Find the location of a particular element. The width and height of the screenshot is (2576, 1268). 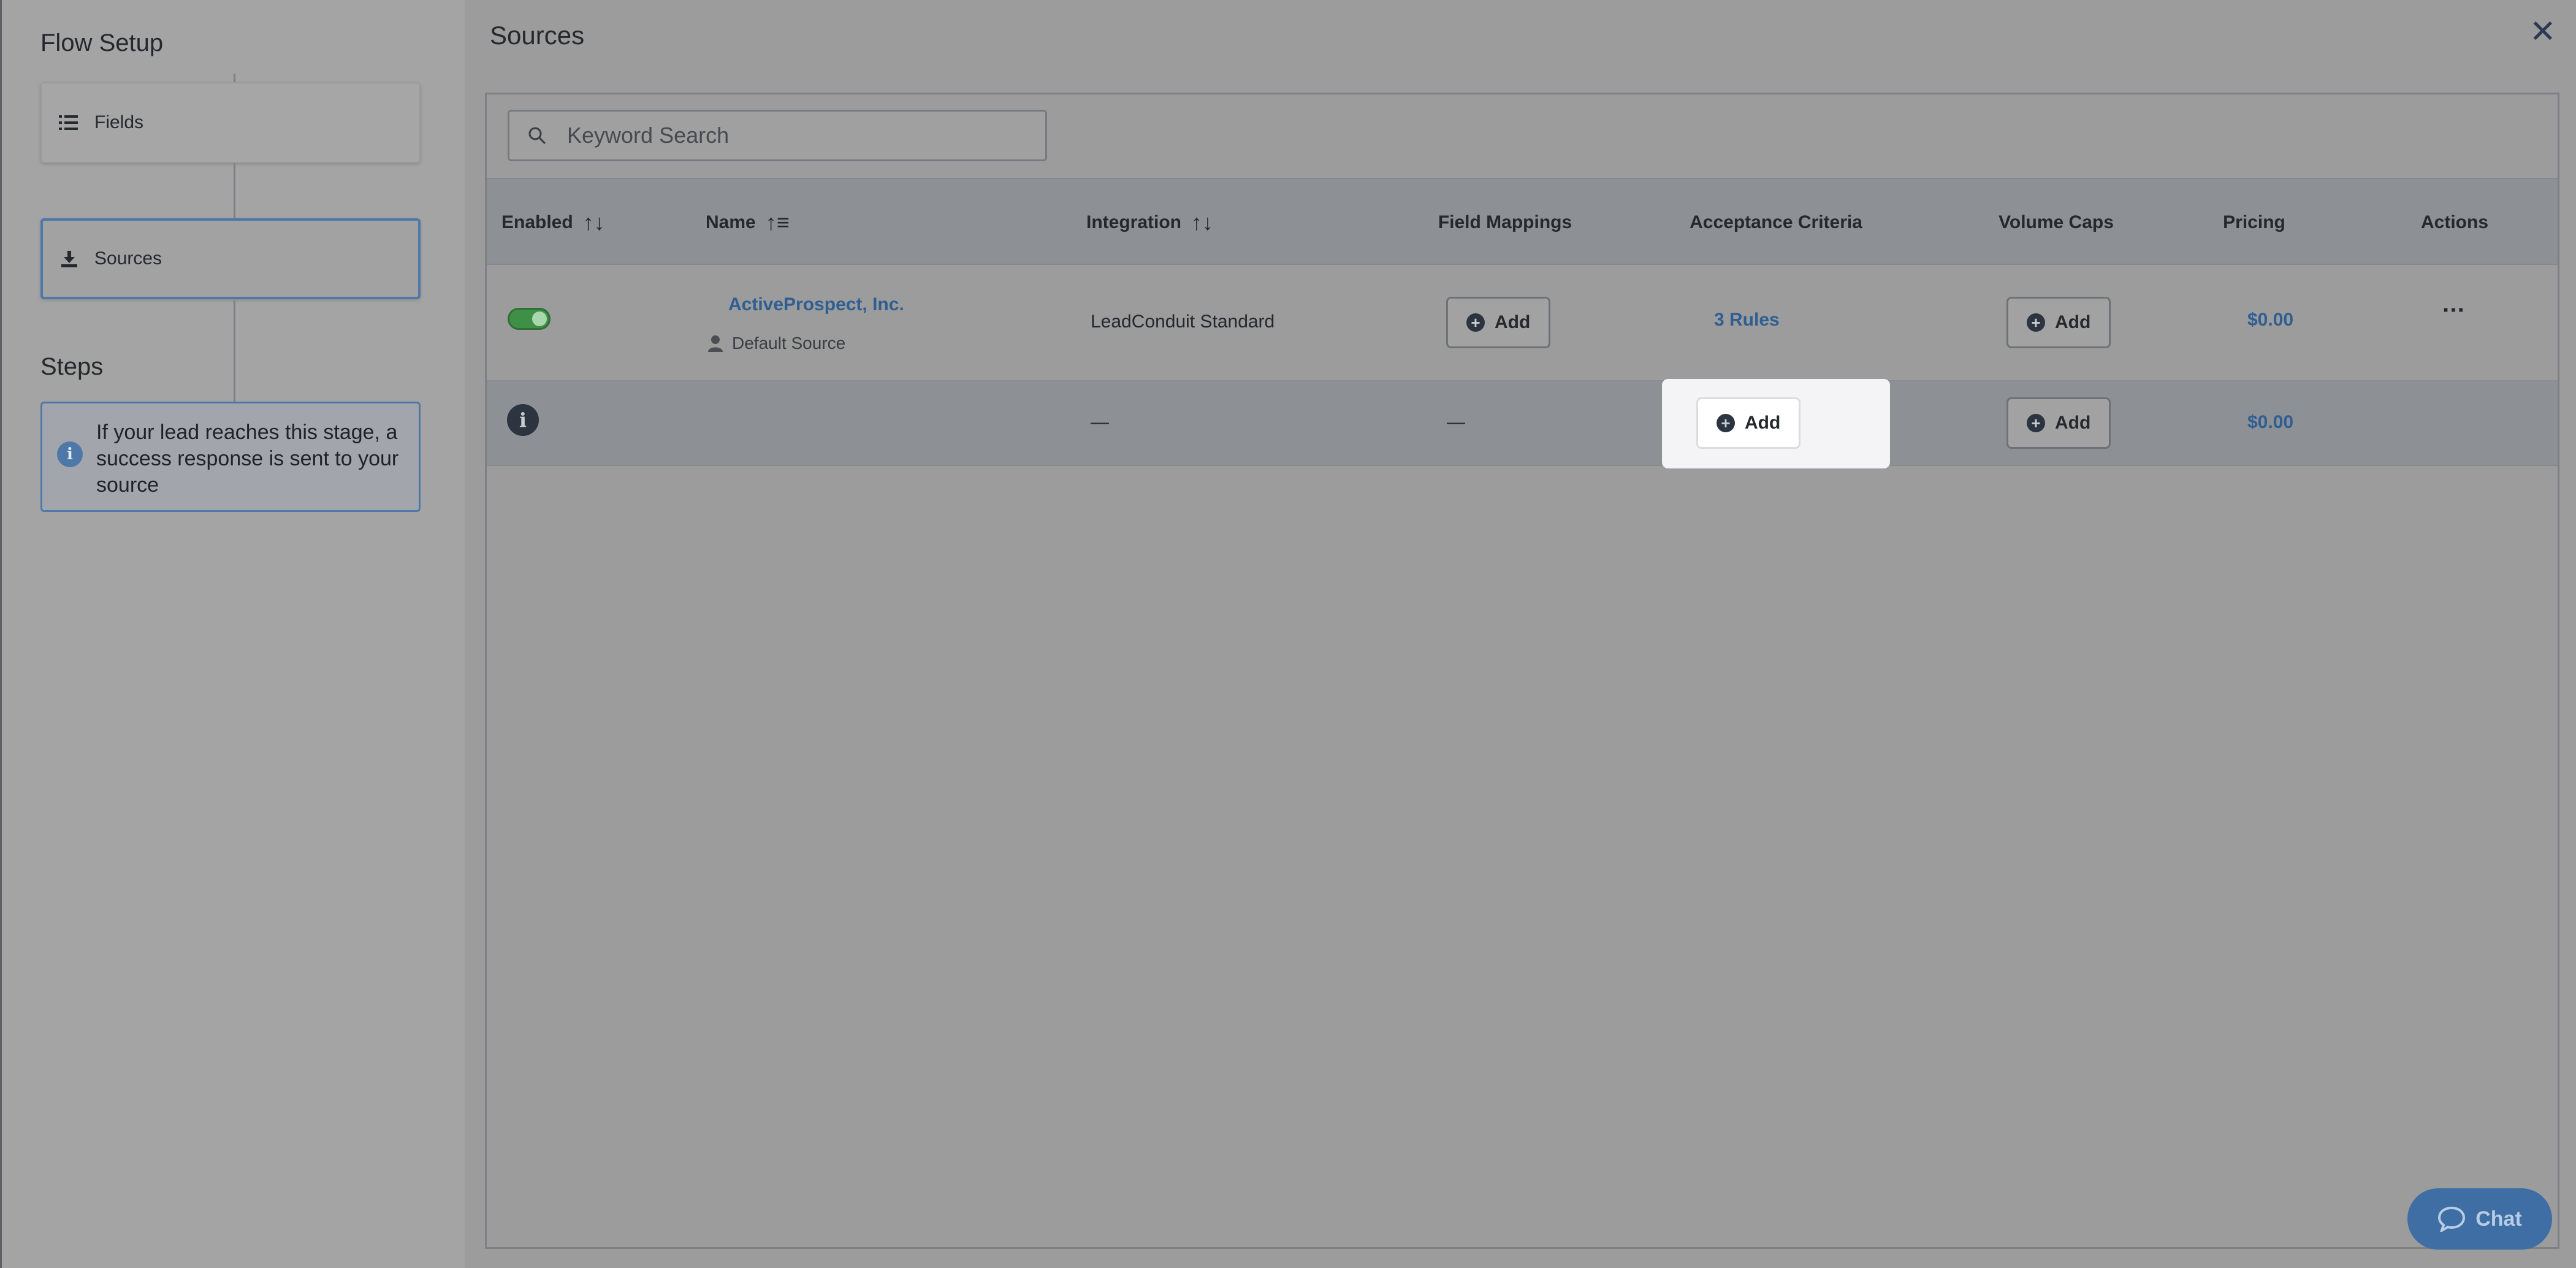

sort-asc-icon: ↑≡ is located at coordinates (778, 223).